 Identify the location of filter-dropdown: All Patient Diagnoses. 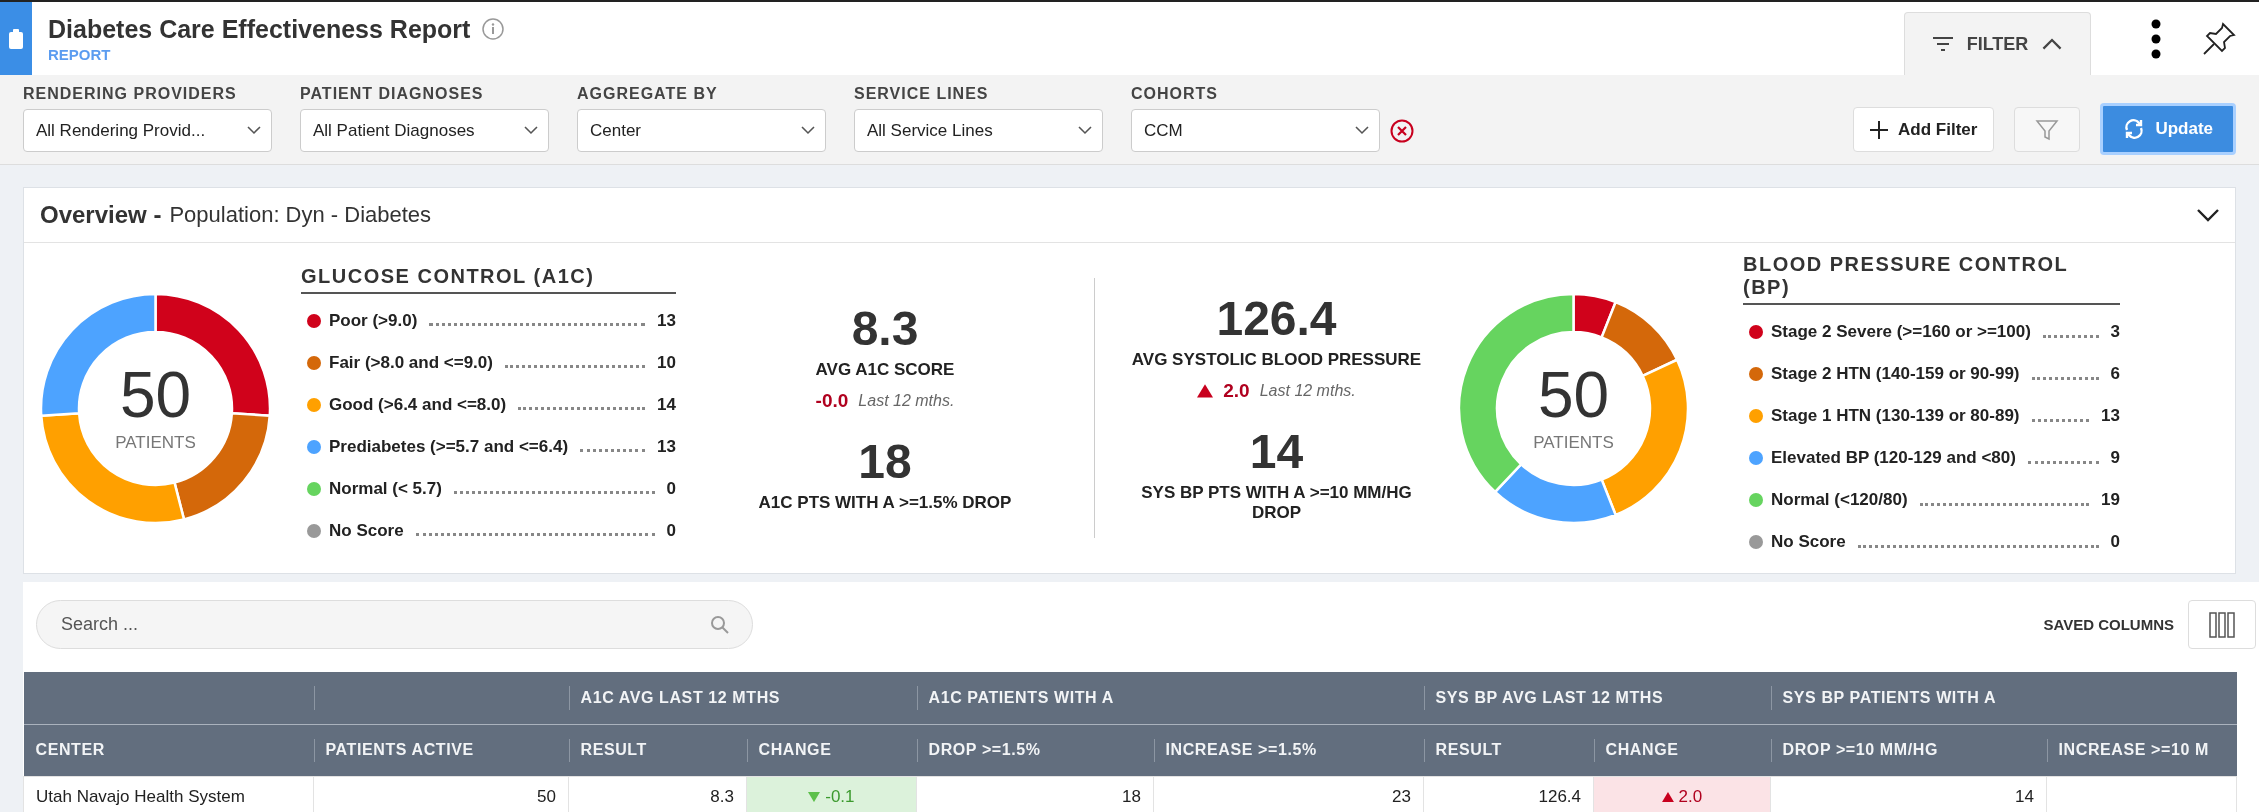
(424, 130).